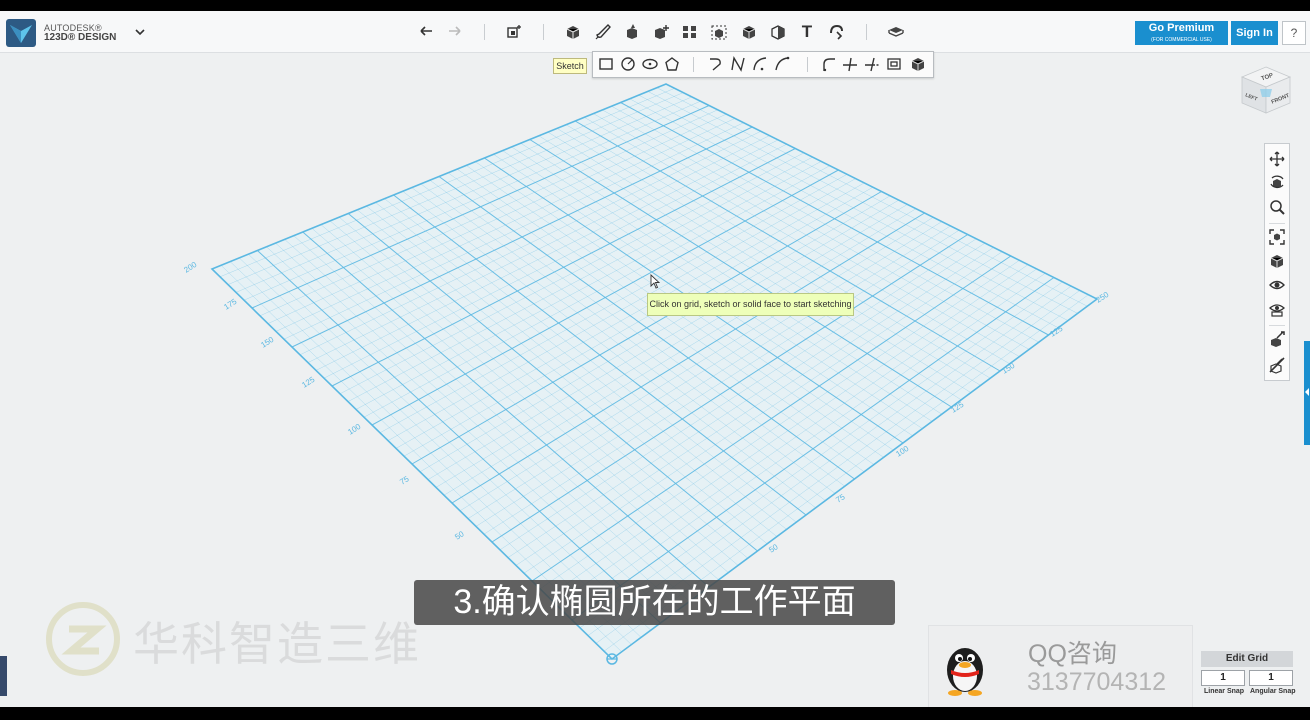  I want to click on three-point-arc-icon, so click(782, 63).